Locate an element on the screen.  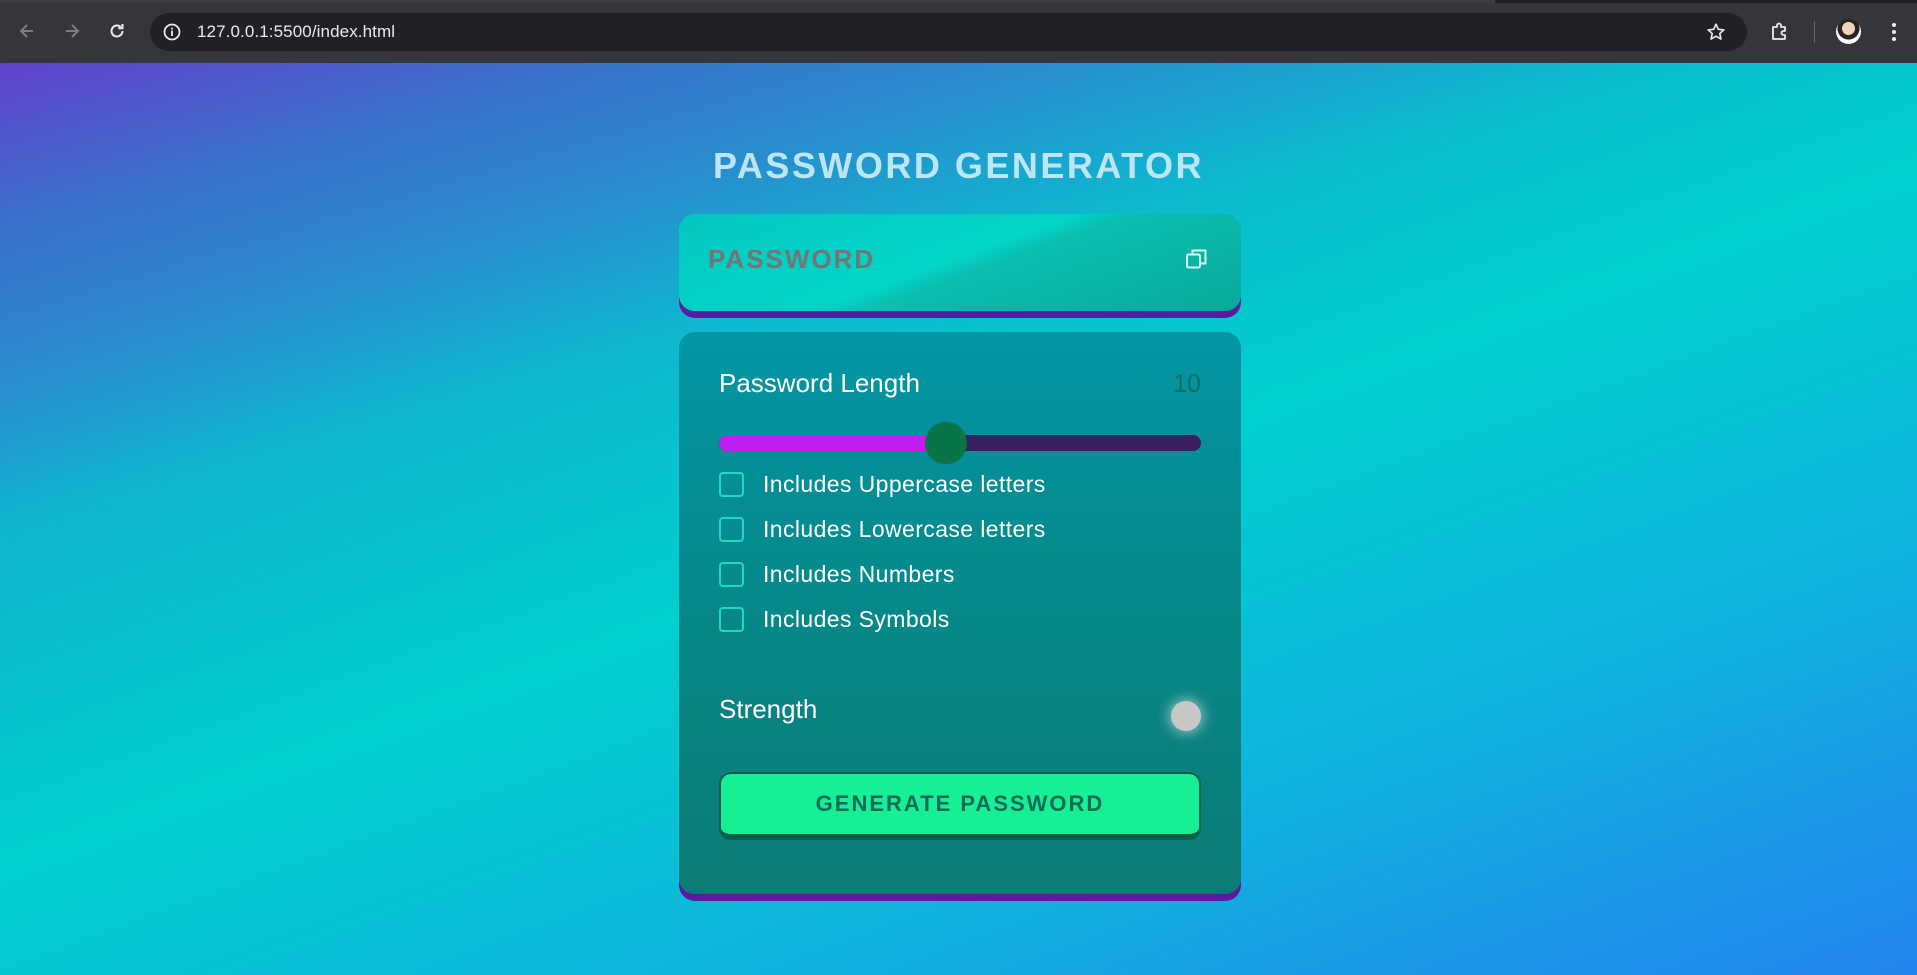
password-display-box is located at coordinates (960, 262).